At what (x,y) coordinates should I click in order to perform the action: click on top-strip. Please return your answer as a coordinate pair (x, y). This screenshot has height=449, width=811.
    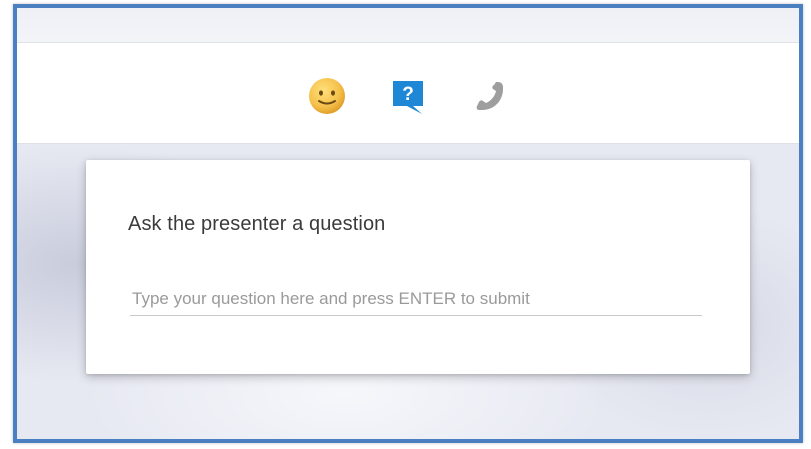
    Looking at the image, I should click on (408, 25).